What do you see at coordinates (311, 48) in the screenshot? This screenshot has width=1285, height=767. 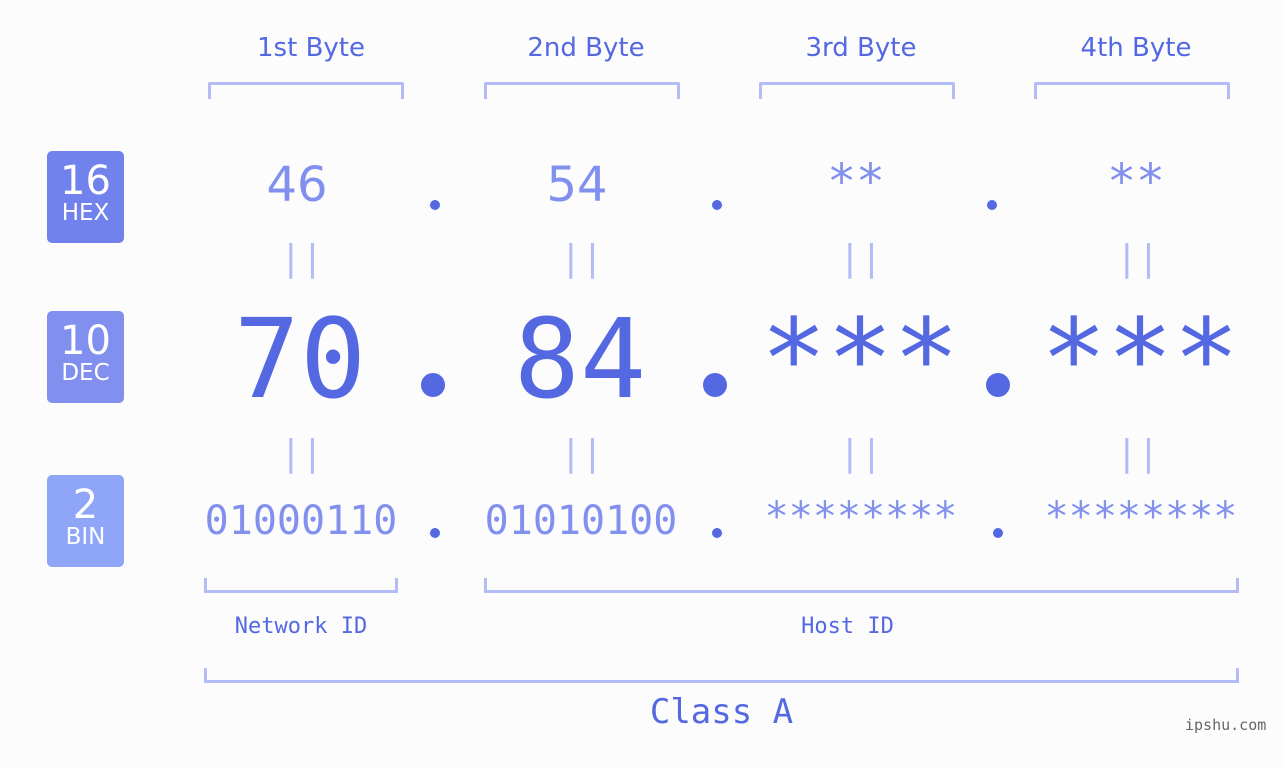 I see `byte-label-1: 1st Byte` at bounding box center [311, 48].